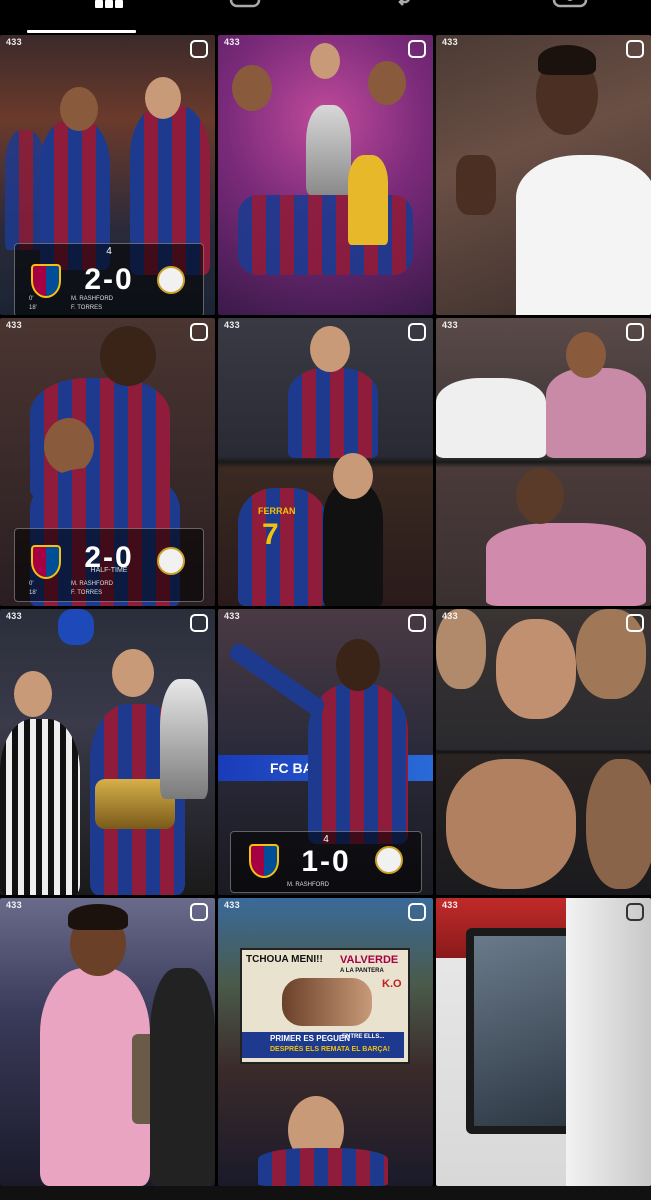  What do you see at coordinates (325, 752) in the screenshot?
I see `post-tile: FC BARCELONA 433 4 1-0 M. RASHFORD` at bounding box center [325, 752].